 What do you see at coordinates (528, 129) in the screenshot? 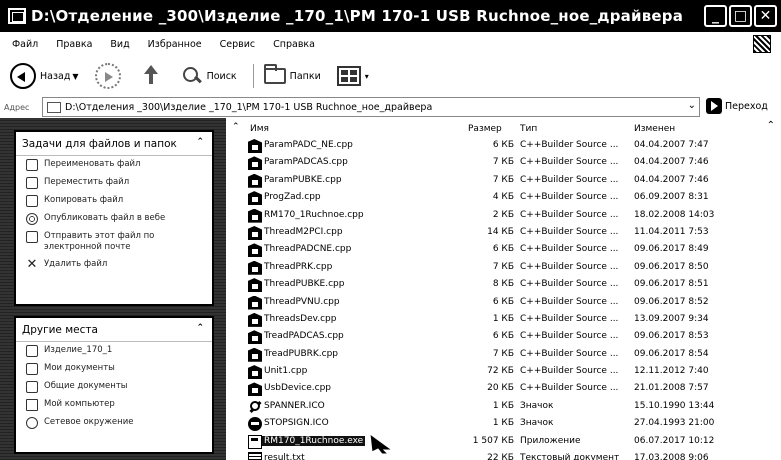
I see `column-header-type: Тип` at bounding box center [528, 129].